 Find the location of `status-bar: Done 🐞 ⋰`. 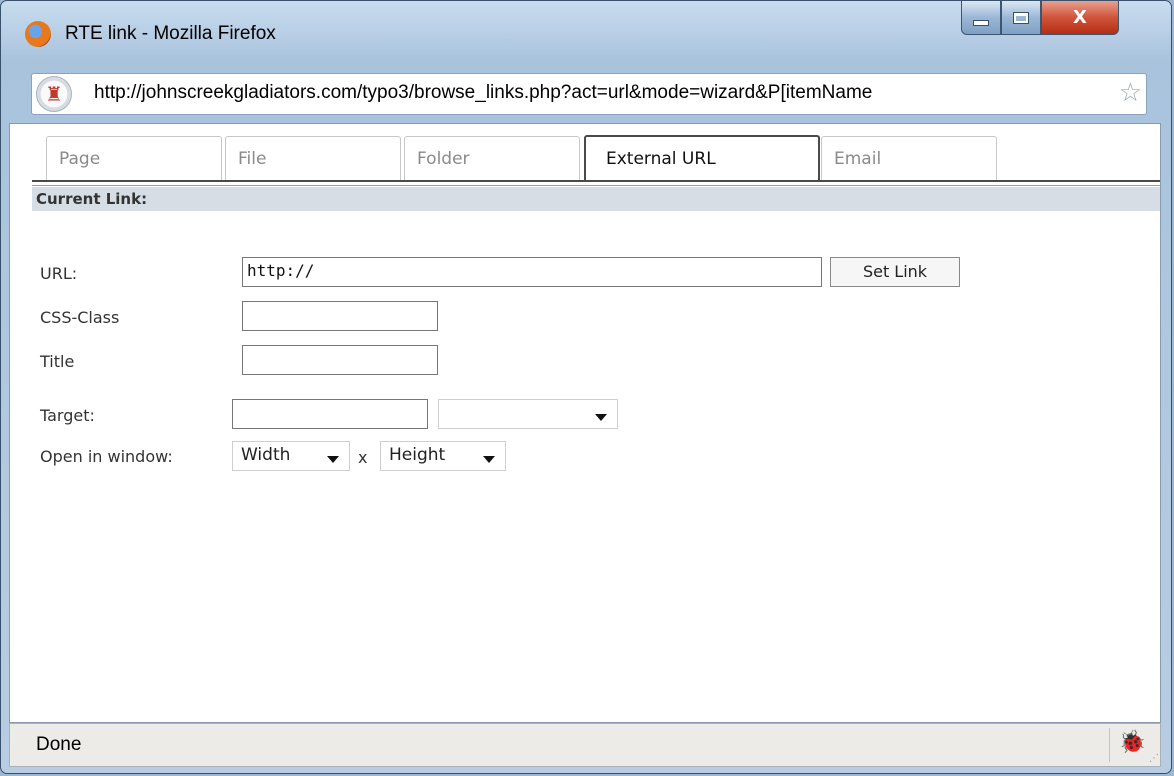

status-bar: Done 🐞 ⋰ is located at coordinates (585, 745).